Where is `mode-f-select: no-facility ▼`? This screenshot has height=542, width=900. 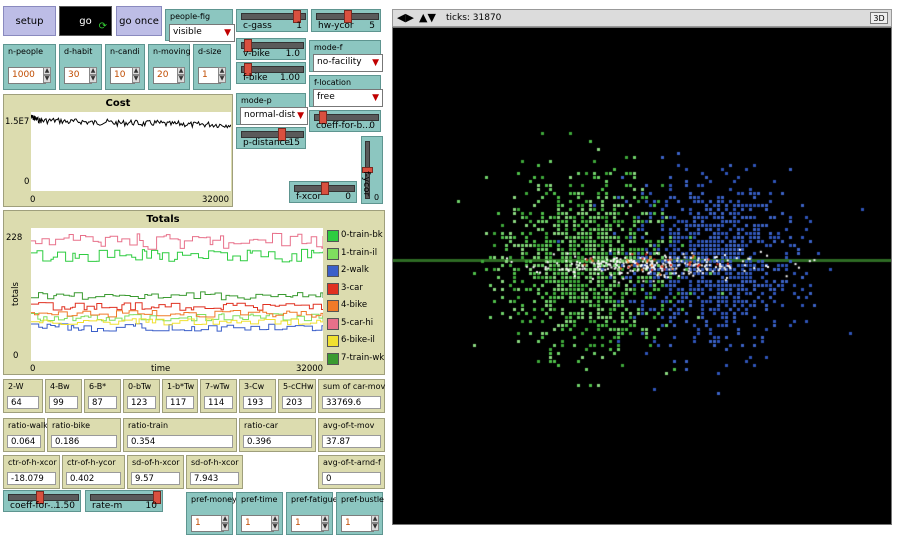 mode-f-select: no-facility ▼ is located at coordinates (348, 63).